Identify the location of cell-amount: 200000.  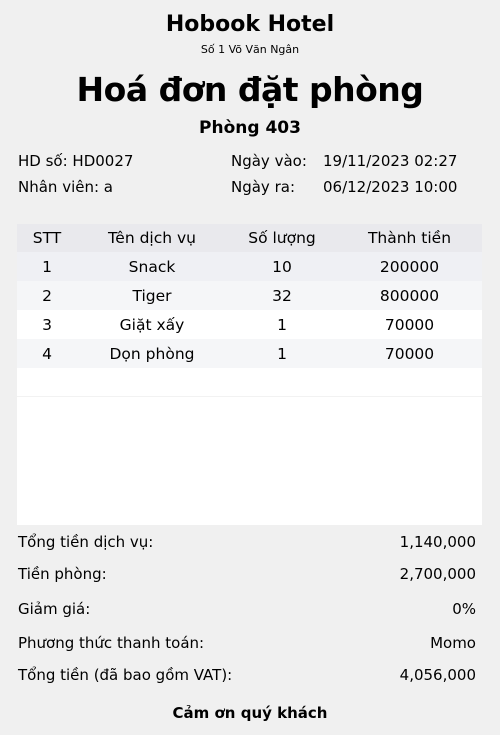
(409, 266).